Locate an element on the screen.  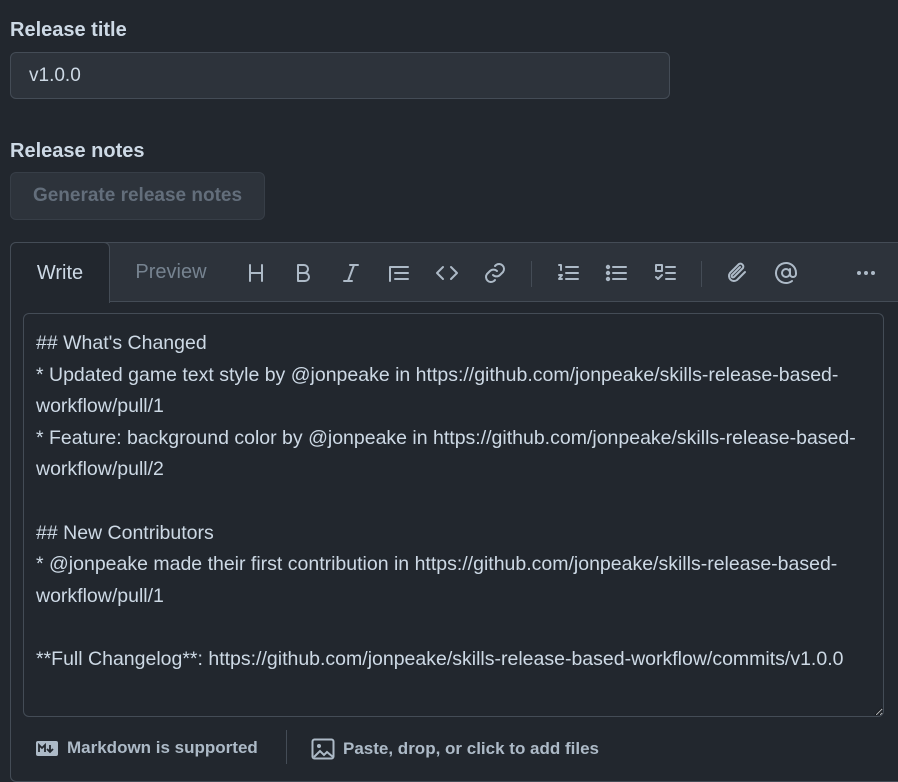
add-files-label: Paste, drop, or click to add files is located at coordinates (471, 748).